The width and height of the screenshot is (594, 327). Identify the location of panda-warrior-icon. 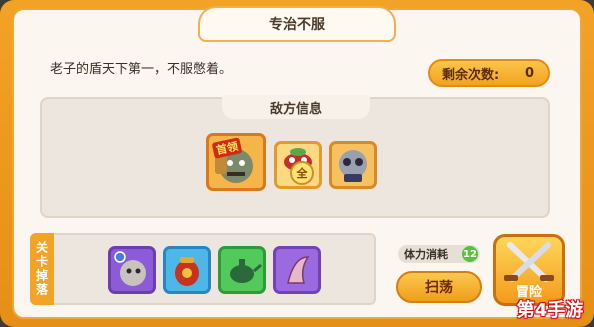
(353, 166).